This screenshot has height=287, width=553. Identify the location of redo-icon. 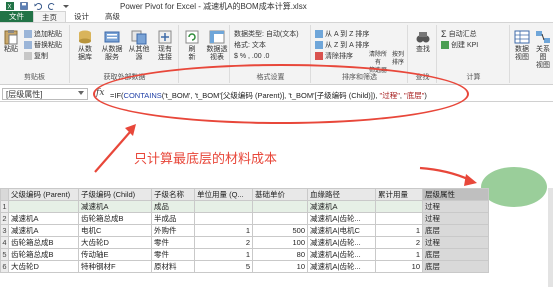
(52, 6).